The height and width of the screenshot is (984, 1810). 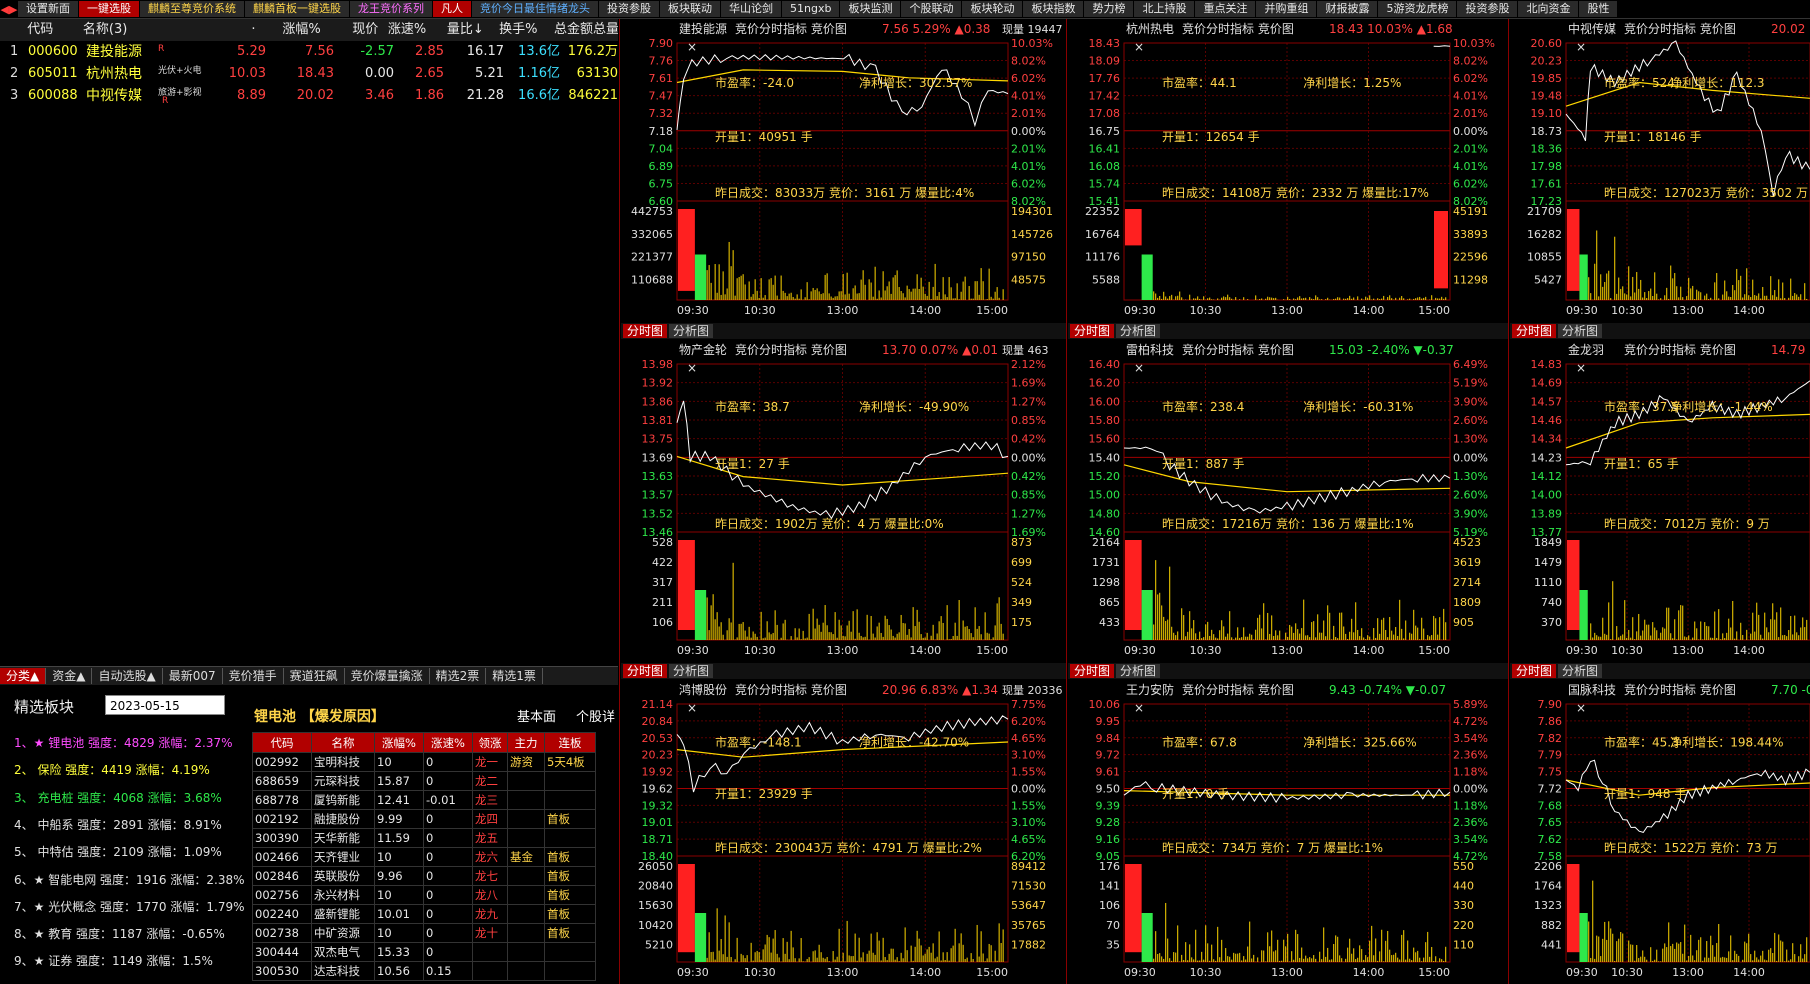 What do you see at coordinates (424, 876) in the screenshot?
I see `reason-row: 002846 英联股份 9.96 0 龙七 首板` at bounding box center [424, 876].